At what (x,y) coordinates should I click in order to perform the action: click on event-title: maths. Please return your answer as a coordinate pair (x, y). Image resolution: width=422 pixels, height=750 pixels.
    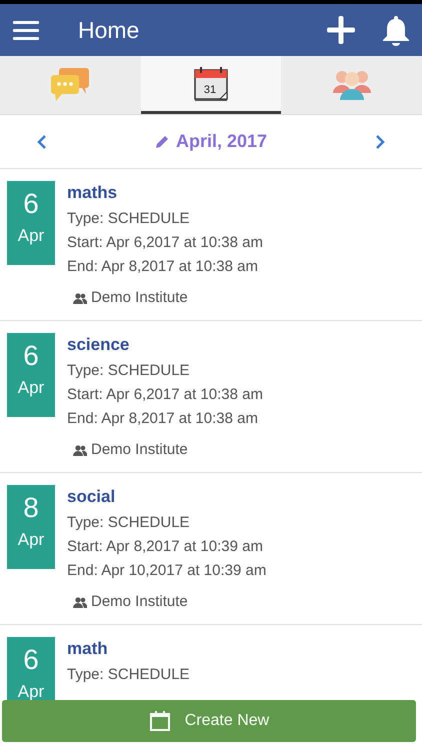
    Looking at the image, I should click on (92, 193).